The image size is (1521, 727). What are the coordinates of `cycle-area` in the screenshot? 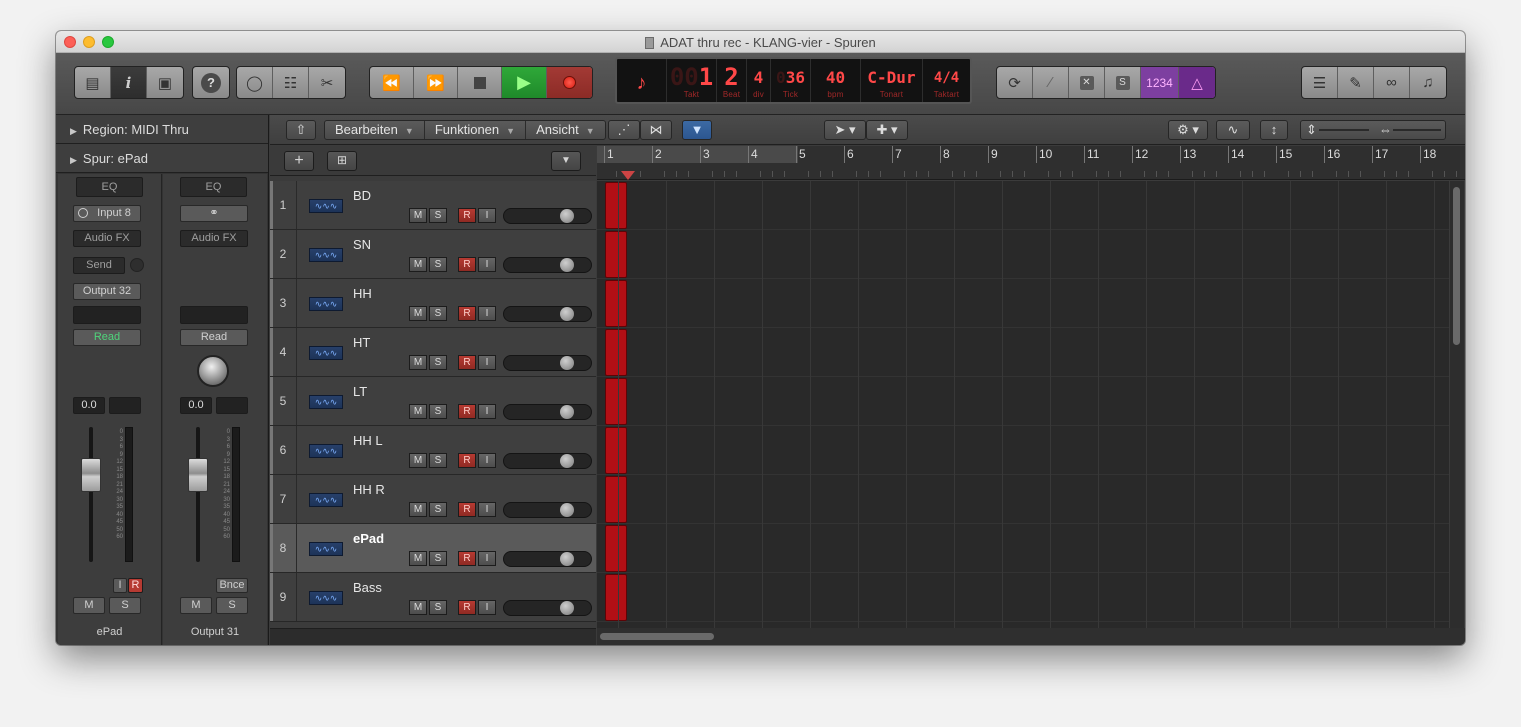 It's located at (697, 154).